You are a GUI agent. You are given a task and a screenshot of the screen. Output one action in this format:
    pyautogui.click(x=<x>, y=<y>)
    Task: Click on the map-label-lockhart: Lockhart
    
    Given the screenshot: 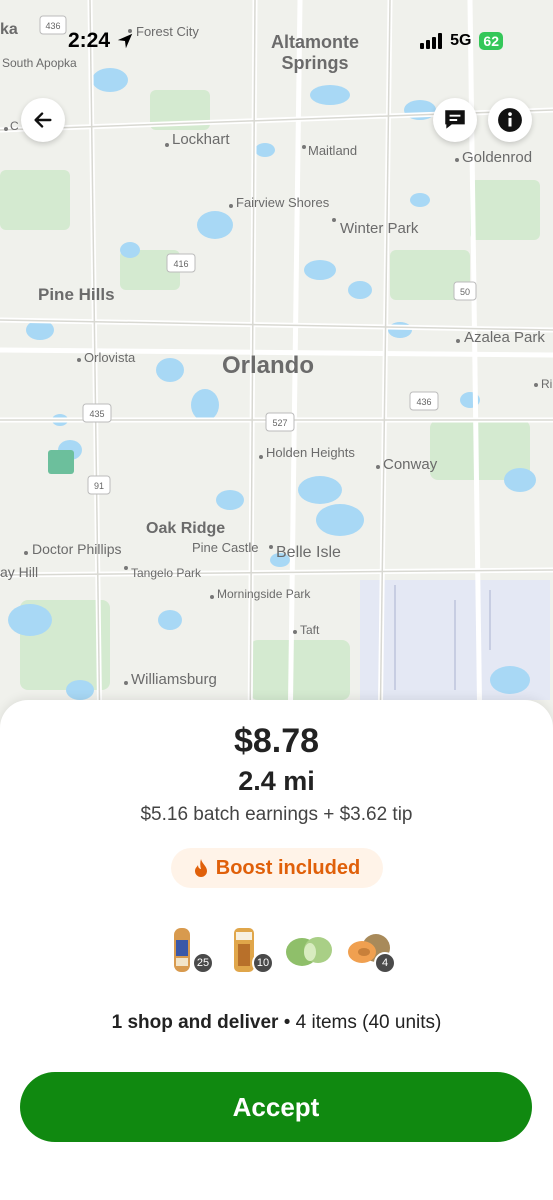 What is the action you would take?
    pyautogui.click(x=201, y=139)
    